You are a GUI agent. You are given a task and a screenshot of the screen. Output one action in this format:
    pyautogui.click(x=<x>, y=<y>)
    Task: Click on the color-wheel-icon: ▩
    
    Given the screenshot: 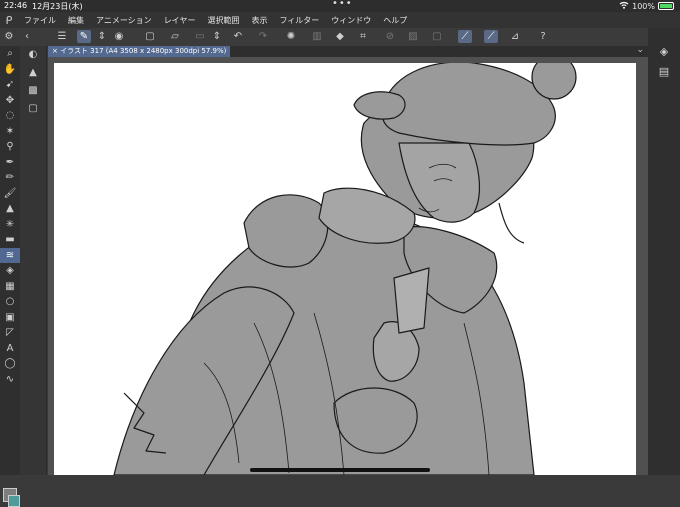 What is the action you would take?
    pyautogui.click(x=33, y=91)
    